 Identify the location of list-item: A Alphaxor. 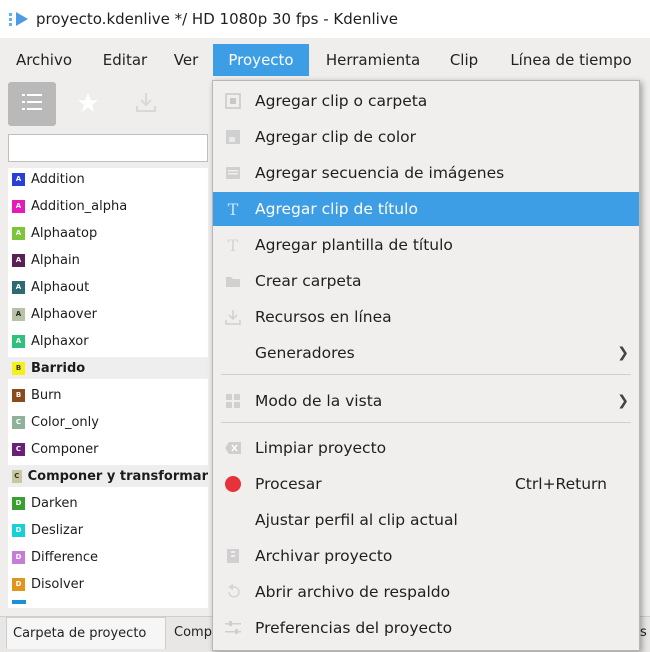
(108, 341).